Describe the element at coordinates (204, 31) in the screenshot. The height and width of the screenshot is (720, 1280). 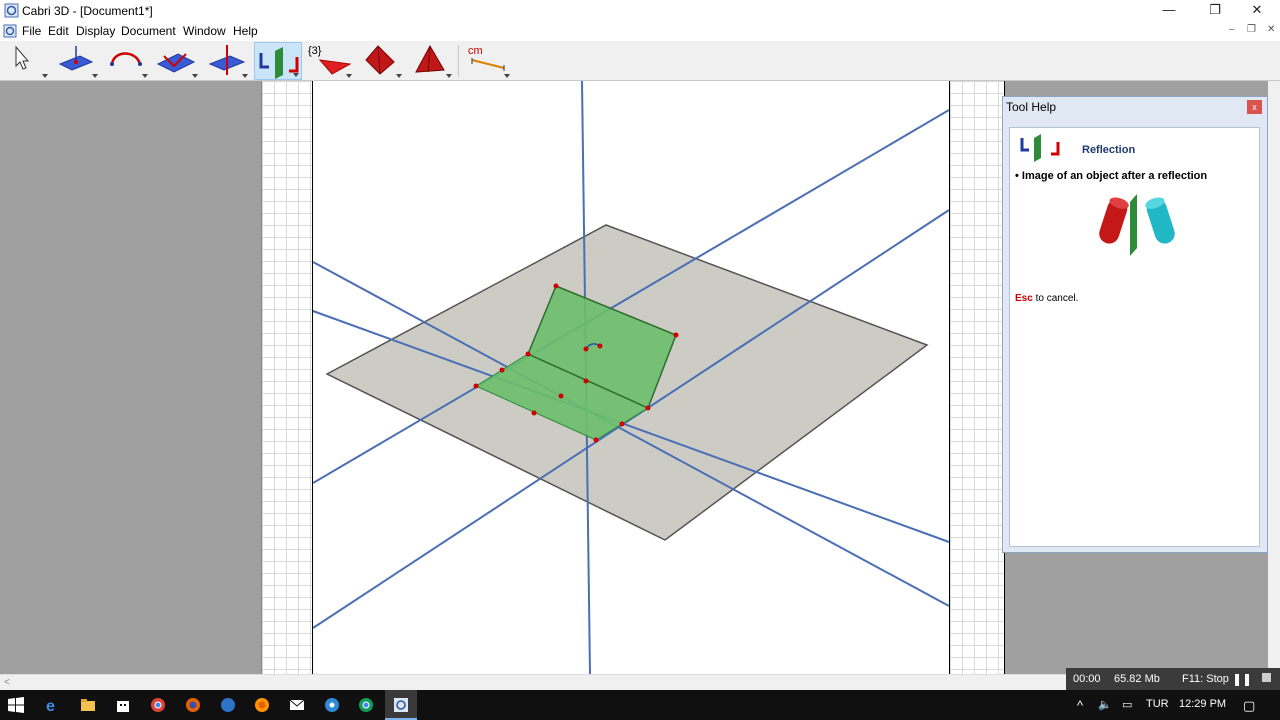
I see `menu-window: Window` at that location.